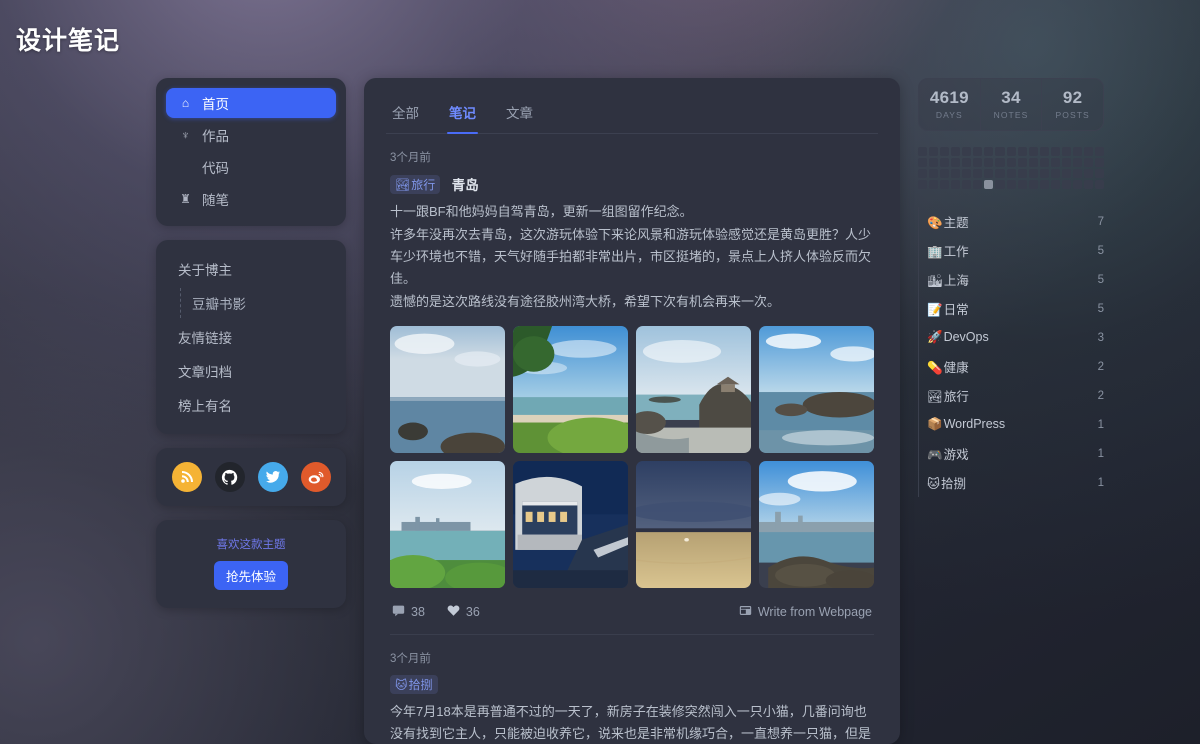  I want to click on tag-row-1: 🏢工作 5, so click(1015, 250).